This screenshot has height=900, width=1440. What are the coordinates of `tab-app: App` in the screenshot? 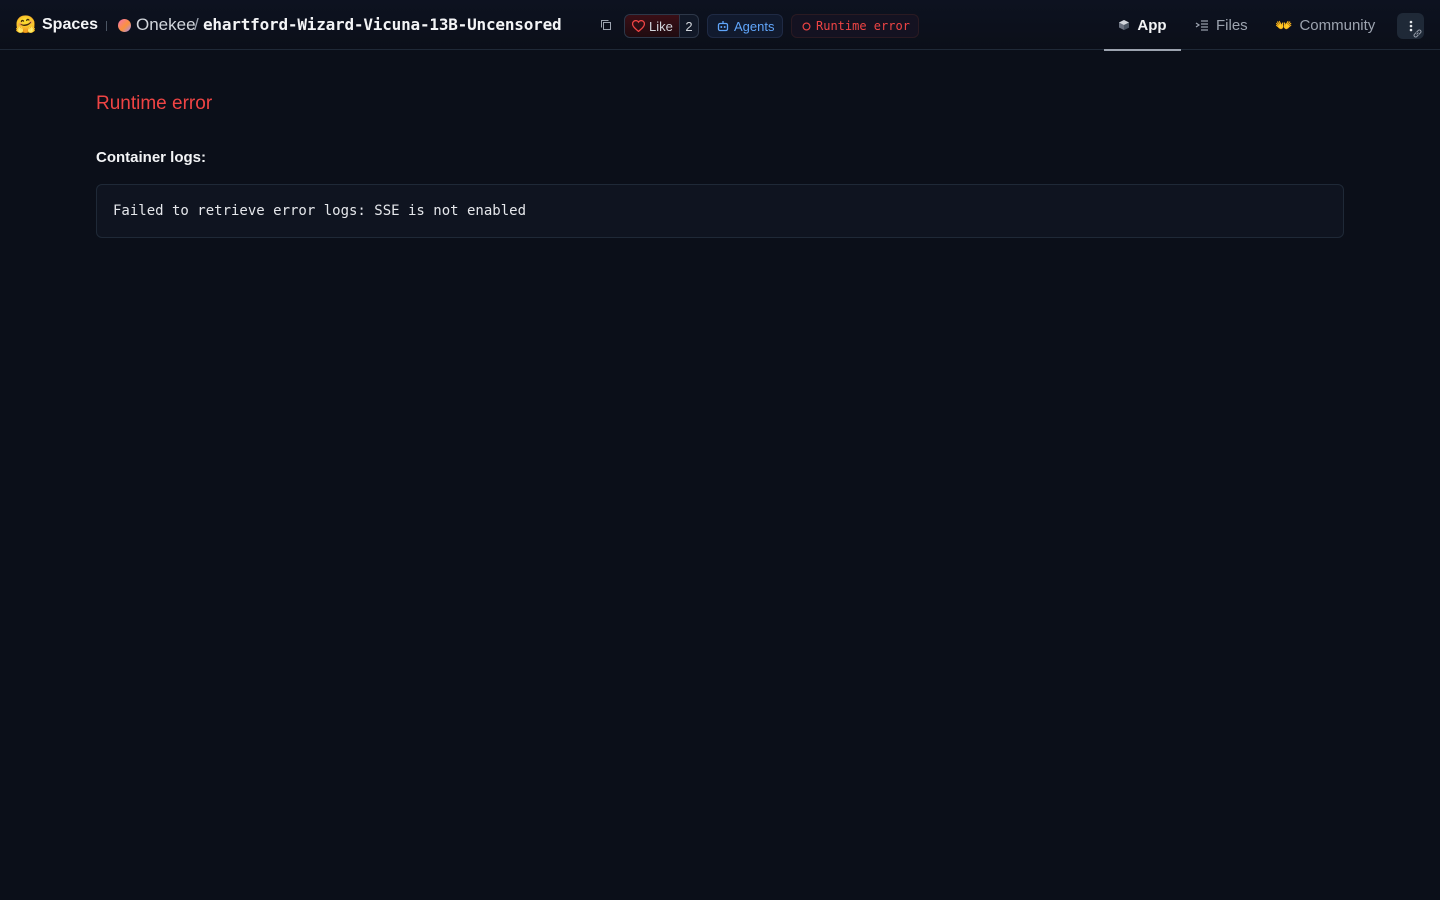 It's located at (1142, 25).